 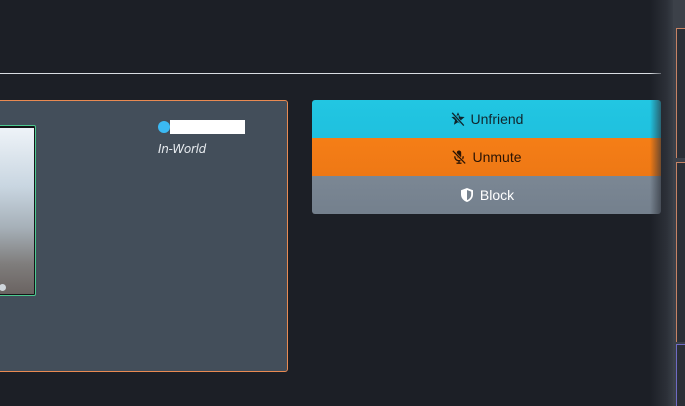 I want to click on avatar-image, so click(x=17, y=211).